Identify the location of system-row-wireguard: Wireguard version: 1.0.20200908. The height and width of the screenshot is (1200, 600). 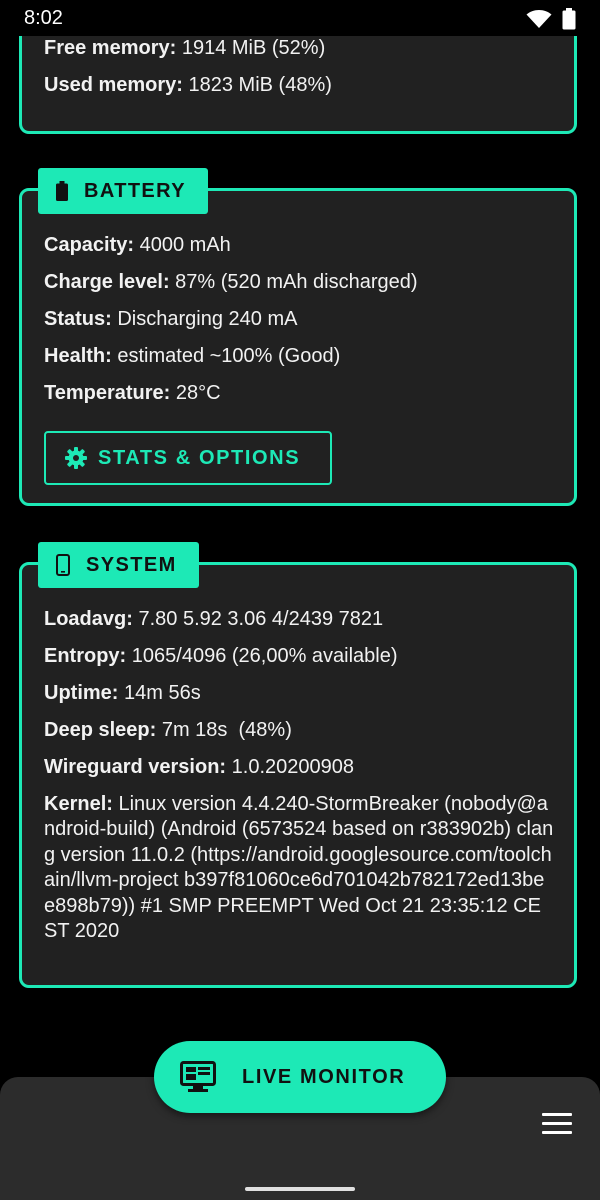
(299, 767).